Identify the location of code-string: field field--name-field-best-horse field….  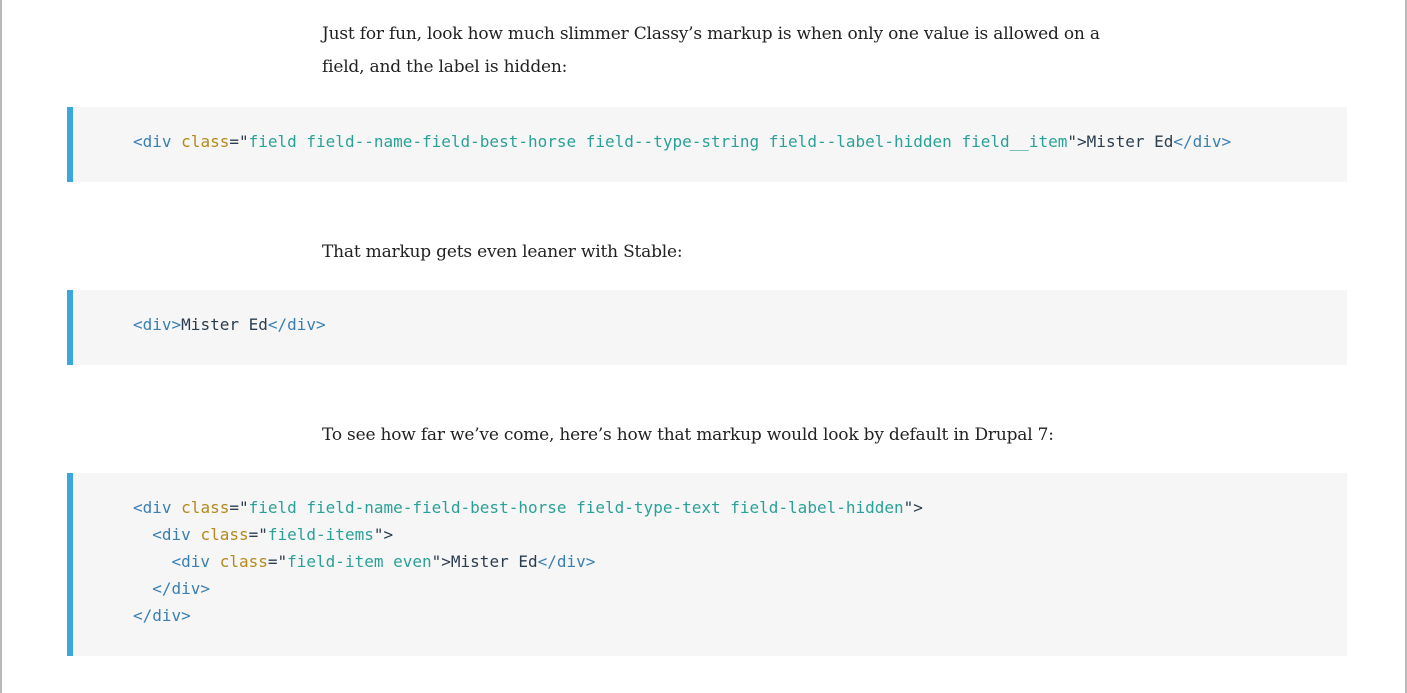
(658, 141).